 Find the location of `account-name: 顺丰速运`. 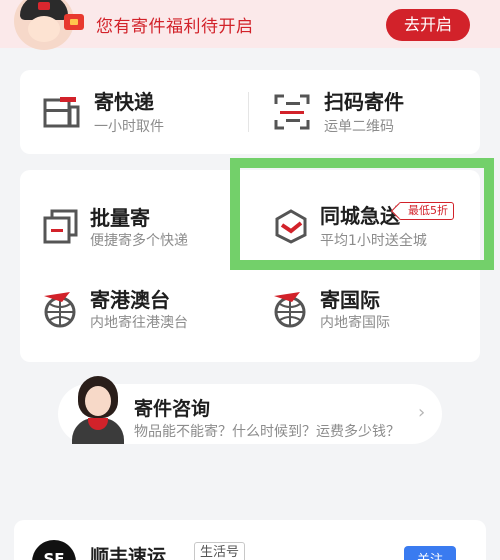

account-name: 顺丰速运 is located at coordinates (128, 553).